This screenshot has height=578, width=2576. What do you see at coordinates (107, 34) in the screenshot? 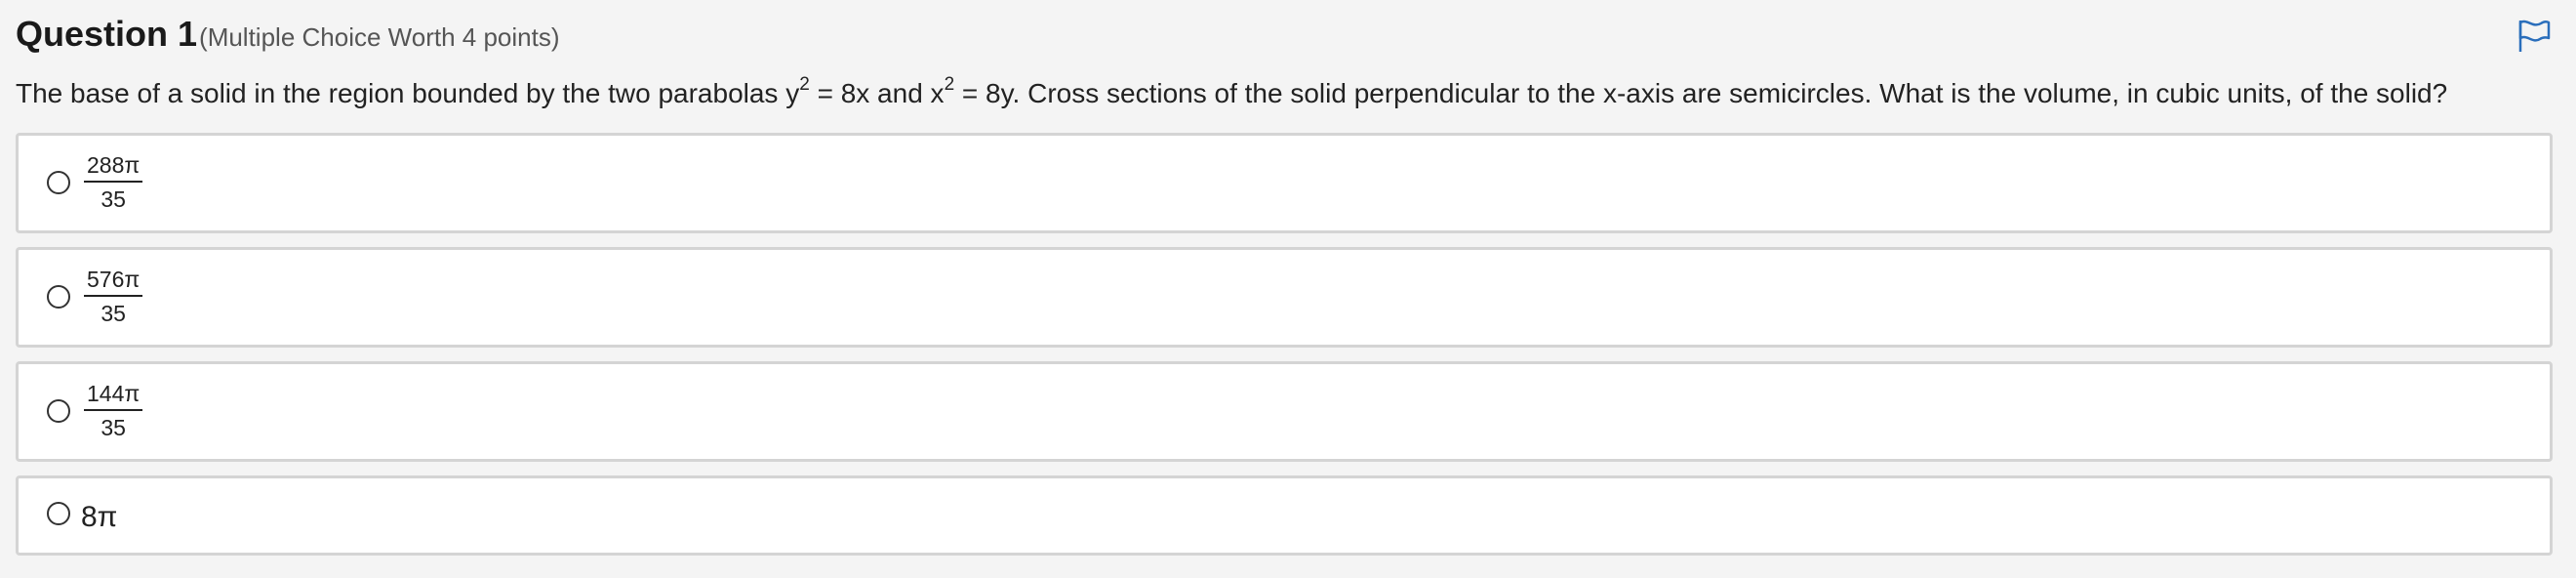
I see `question-title: Question 1` at bounding box center [107, 34].